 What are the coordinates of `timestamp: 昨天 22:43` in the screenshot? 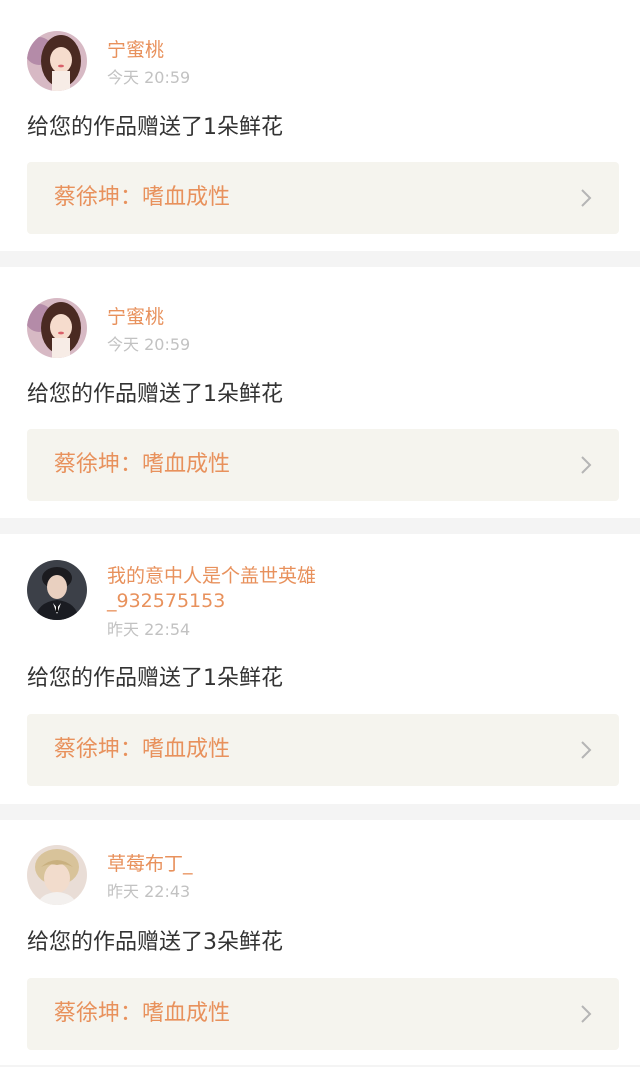 It's located at (149, 891).